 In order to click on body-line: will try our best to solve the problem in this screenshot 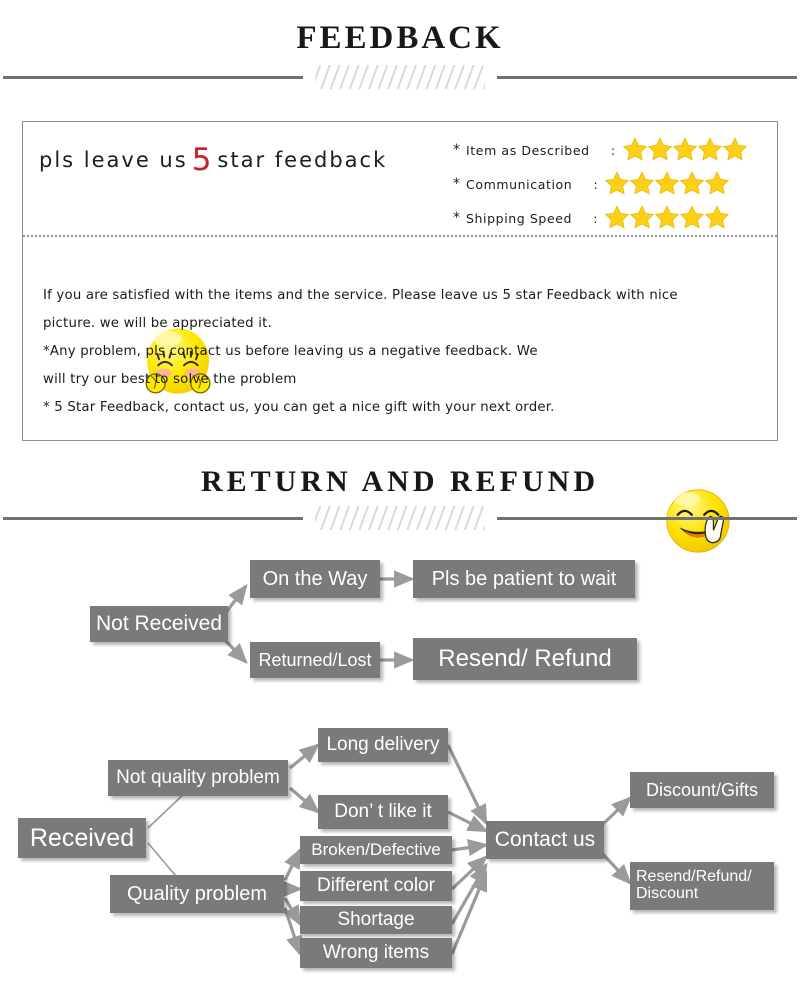, I will do `click(170, 379)`.